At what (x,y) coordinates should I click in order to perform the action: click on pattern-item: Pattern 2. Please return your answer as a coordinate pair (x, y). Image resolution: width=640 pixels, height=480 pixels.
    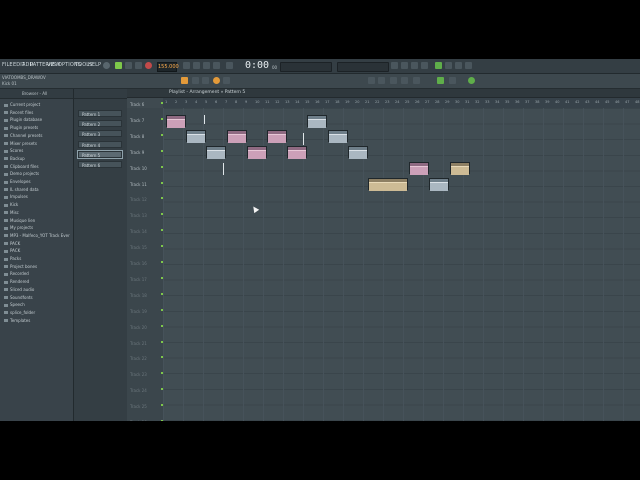
    Looking at the image, I should click on (100, 124).